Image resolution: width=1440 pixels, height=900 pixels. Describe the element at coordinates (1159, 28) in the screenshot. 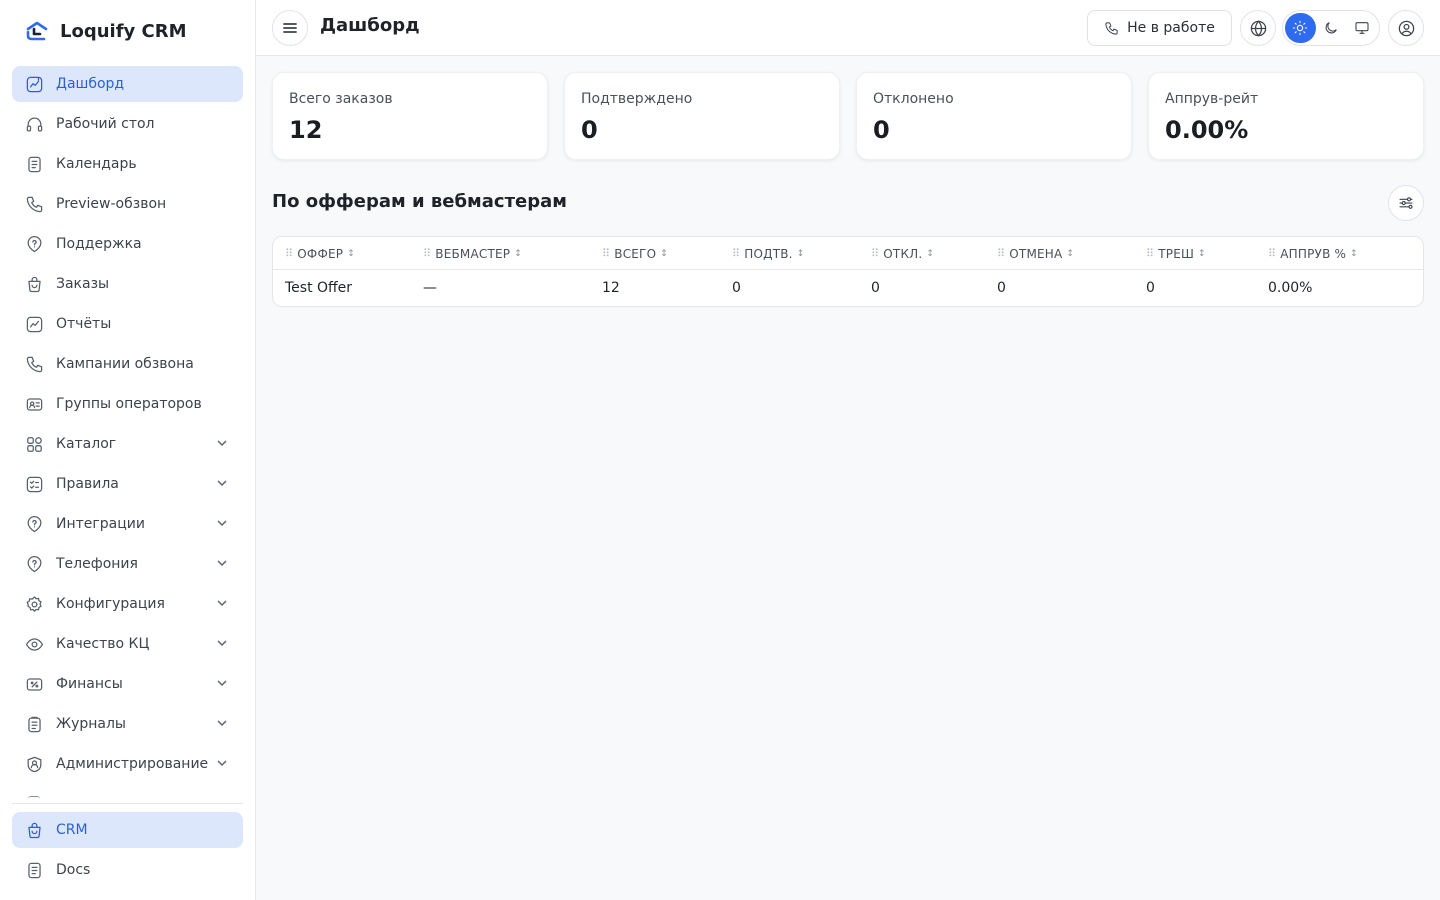

I see `work-status-button: Не в работе` at that location.